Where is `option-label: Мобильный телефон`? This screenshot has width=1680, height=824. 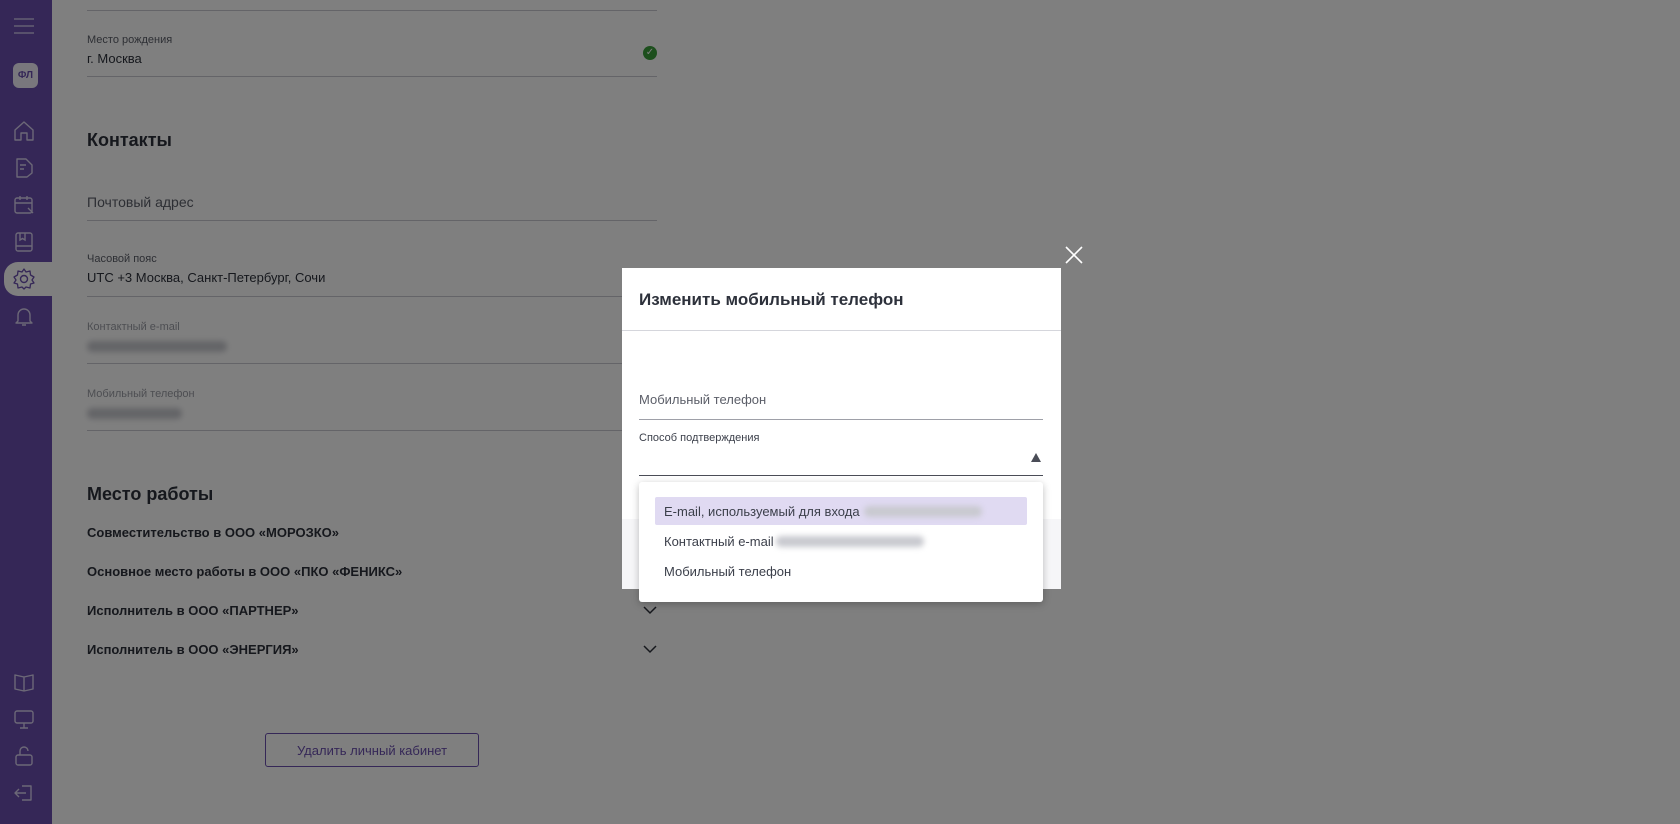 option-label: Мобильный телефон is located at coordinates (728, 571).